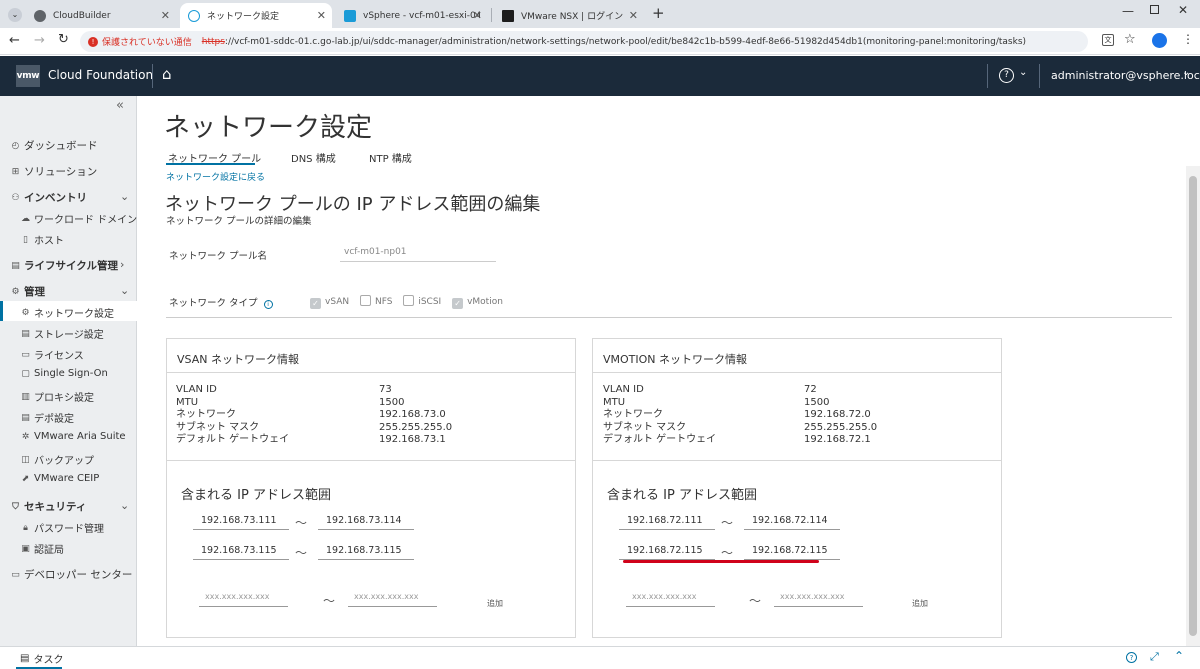 The height and width of the screenshot is (669, 1200). I want to click on new-tab-icon: +, so click(658, 13).